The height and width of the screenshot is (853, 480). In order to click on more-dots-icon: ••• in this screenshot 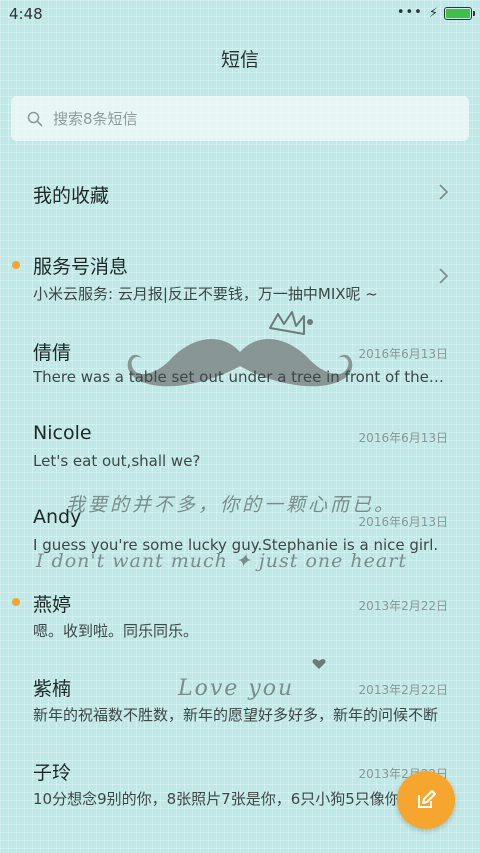, I will do `click(409, 12)`.